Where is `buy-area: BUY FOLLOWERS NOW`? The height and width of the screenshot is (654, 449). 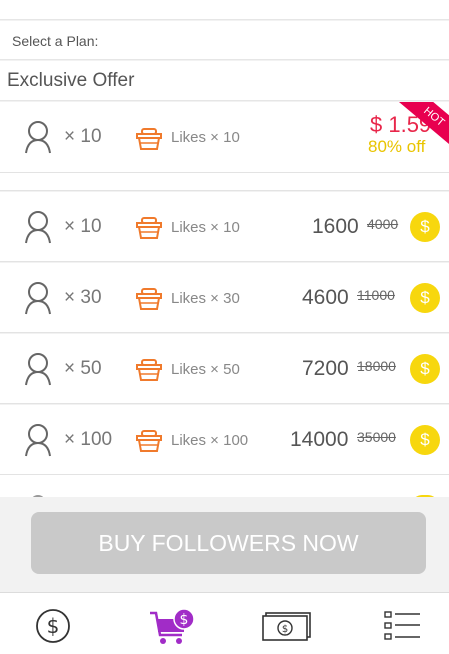 buy-area: BUY FOLLOWERS NOW is located at coordinates (224, 544).